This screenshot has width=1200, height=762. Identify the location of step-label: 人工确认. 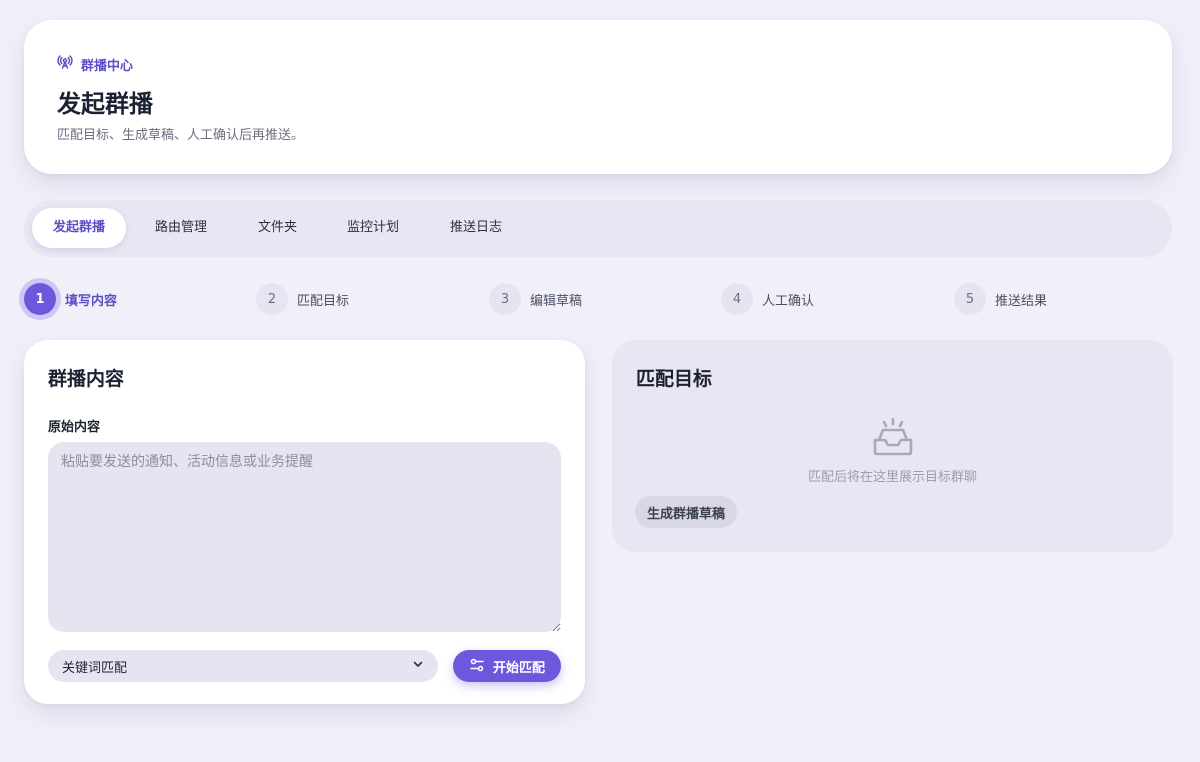
(788, 301).